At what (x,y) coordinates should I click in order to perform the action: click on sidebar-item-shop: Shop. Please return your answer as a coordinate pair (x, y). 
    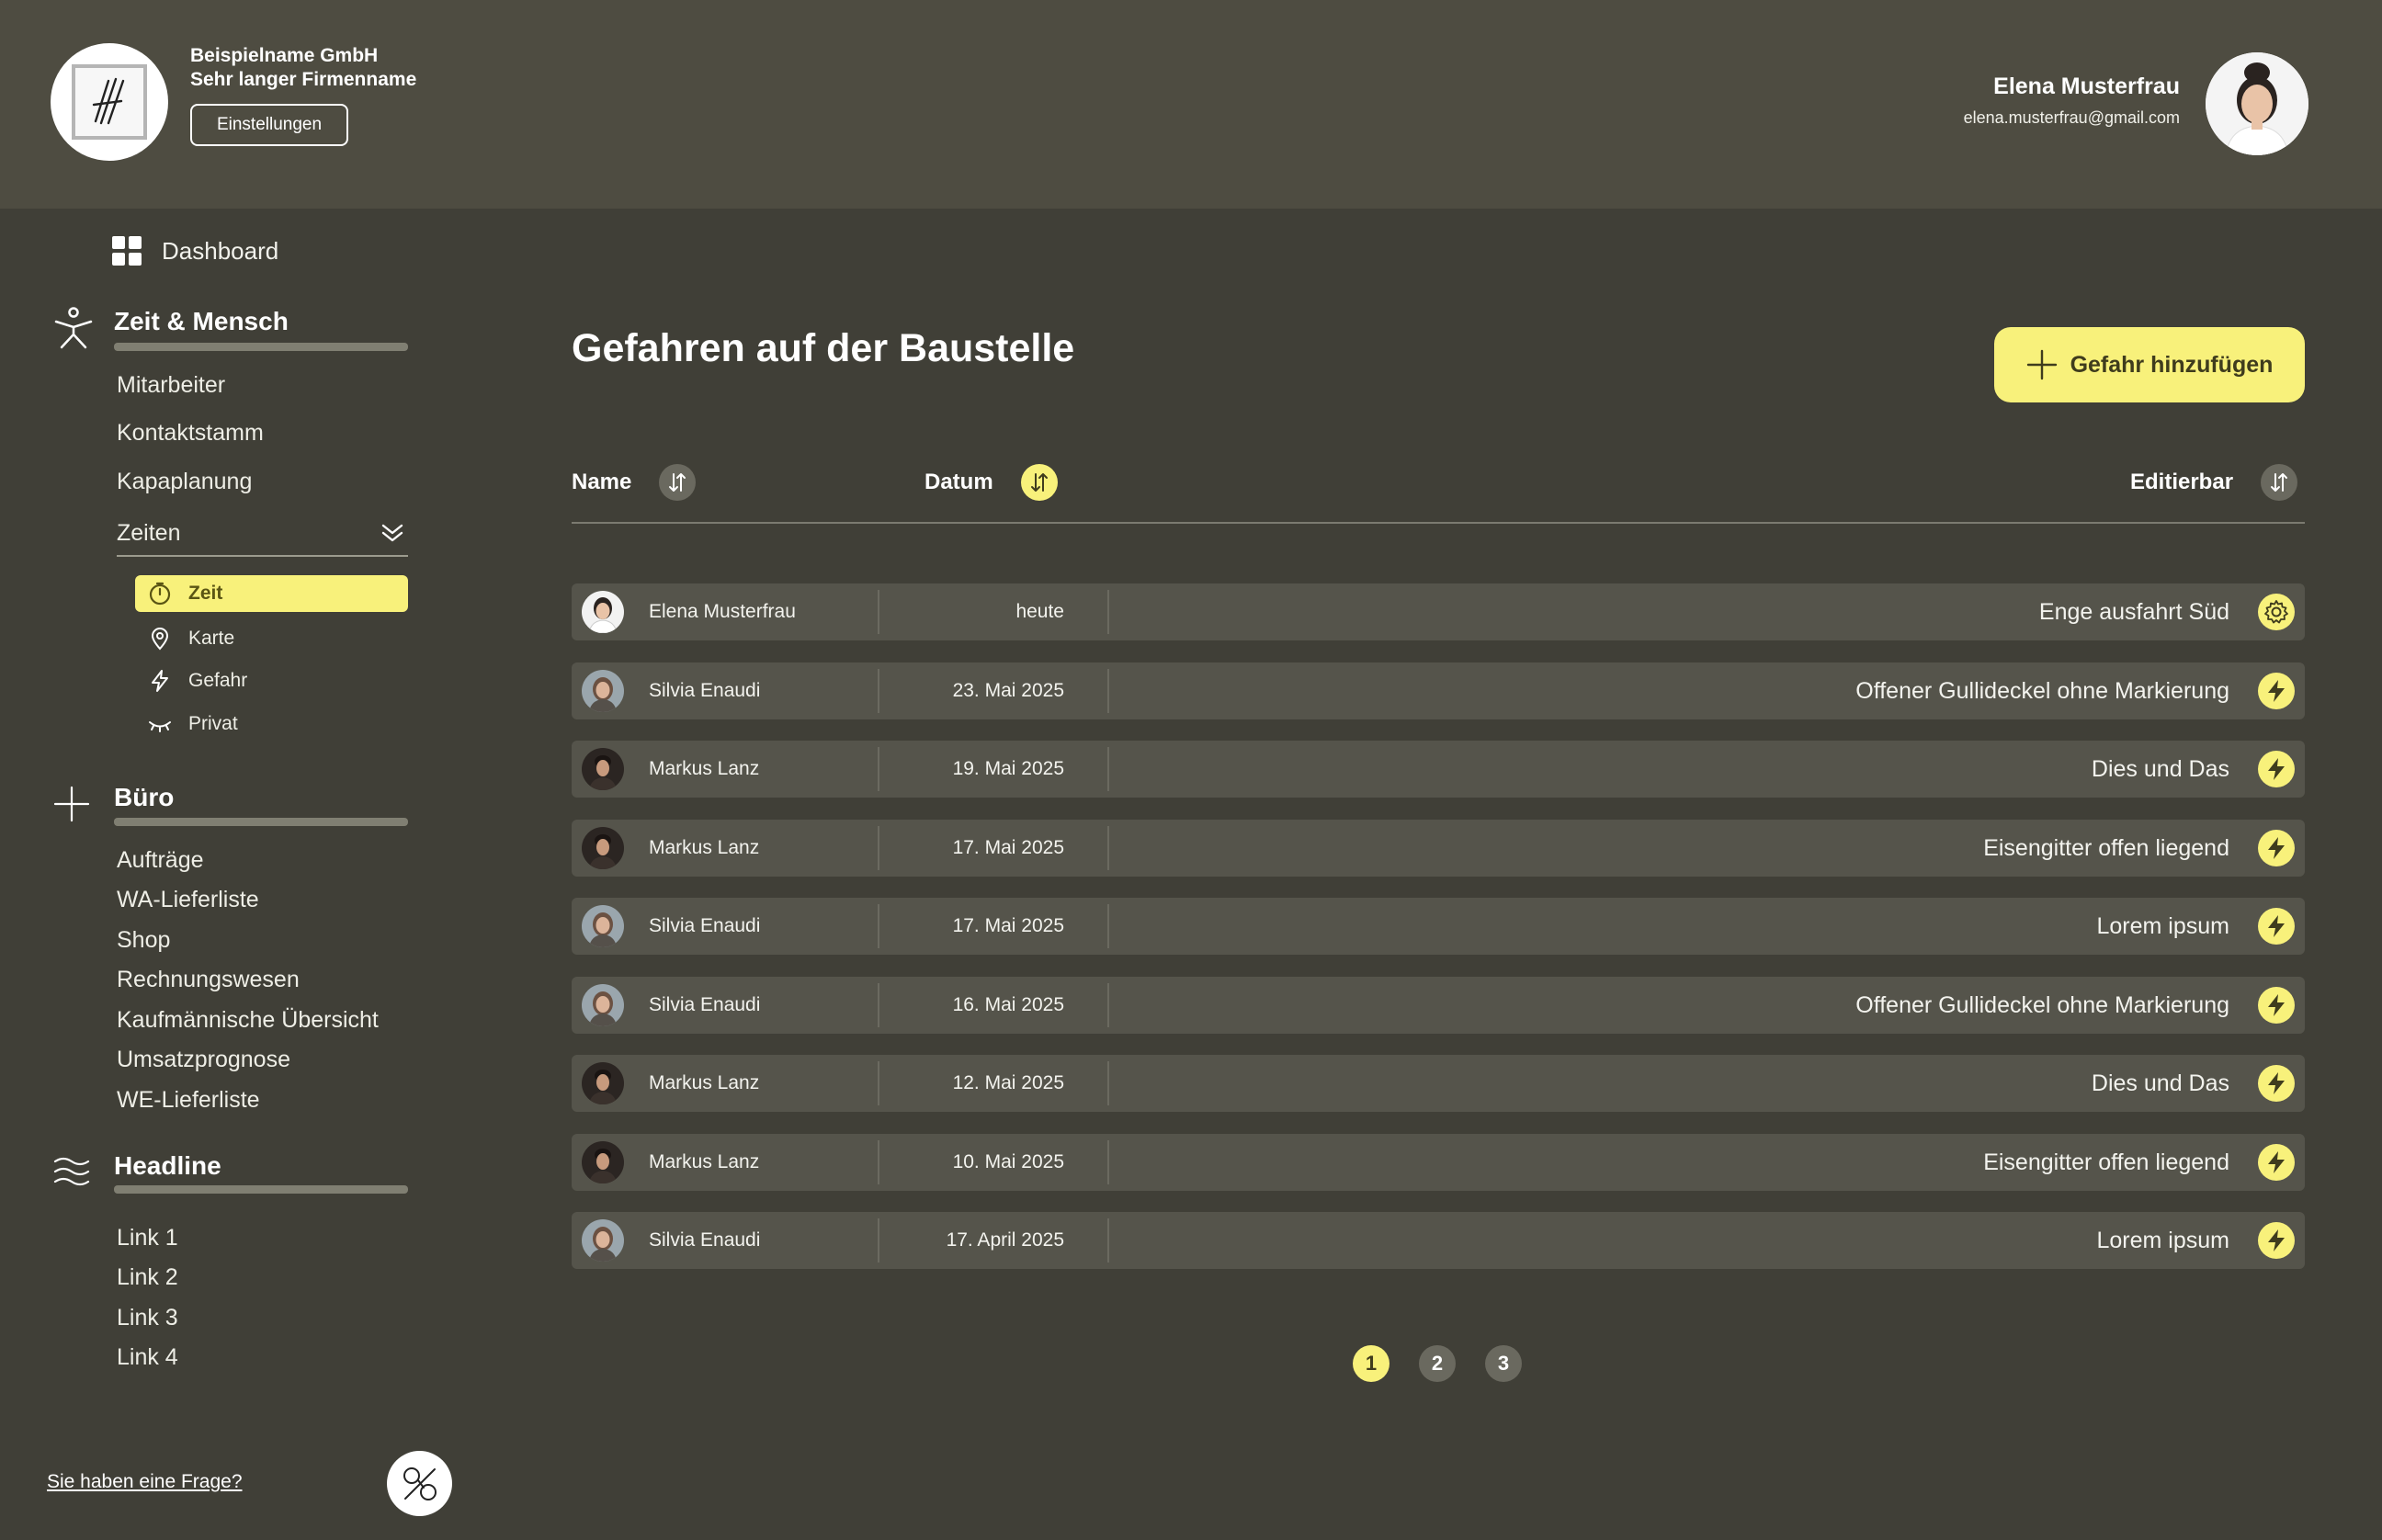
    Looking at the image, I should click on (144, 940).